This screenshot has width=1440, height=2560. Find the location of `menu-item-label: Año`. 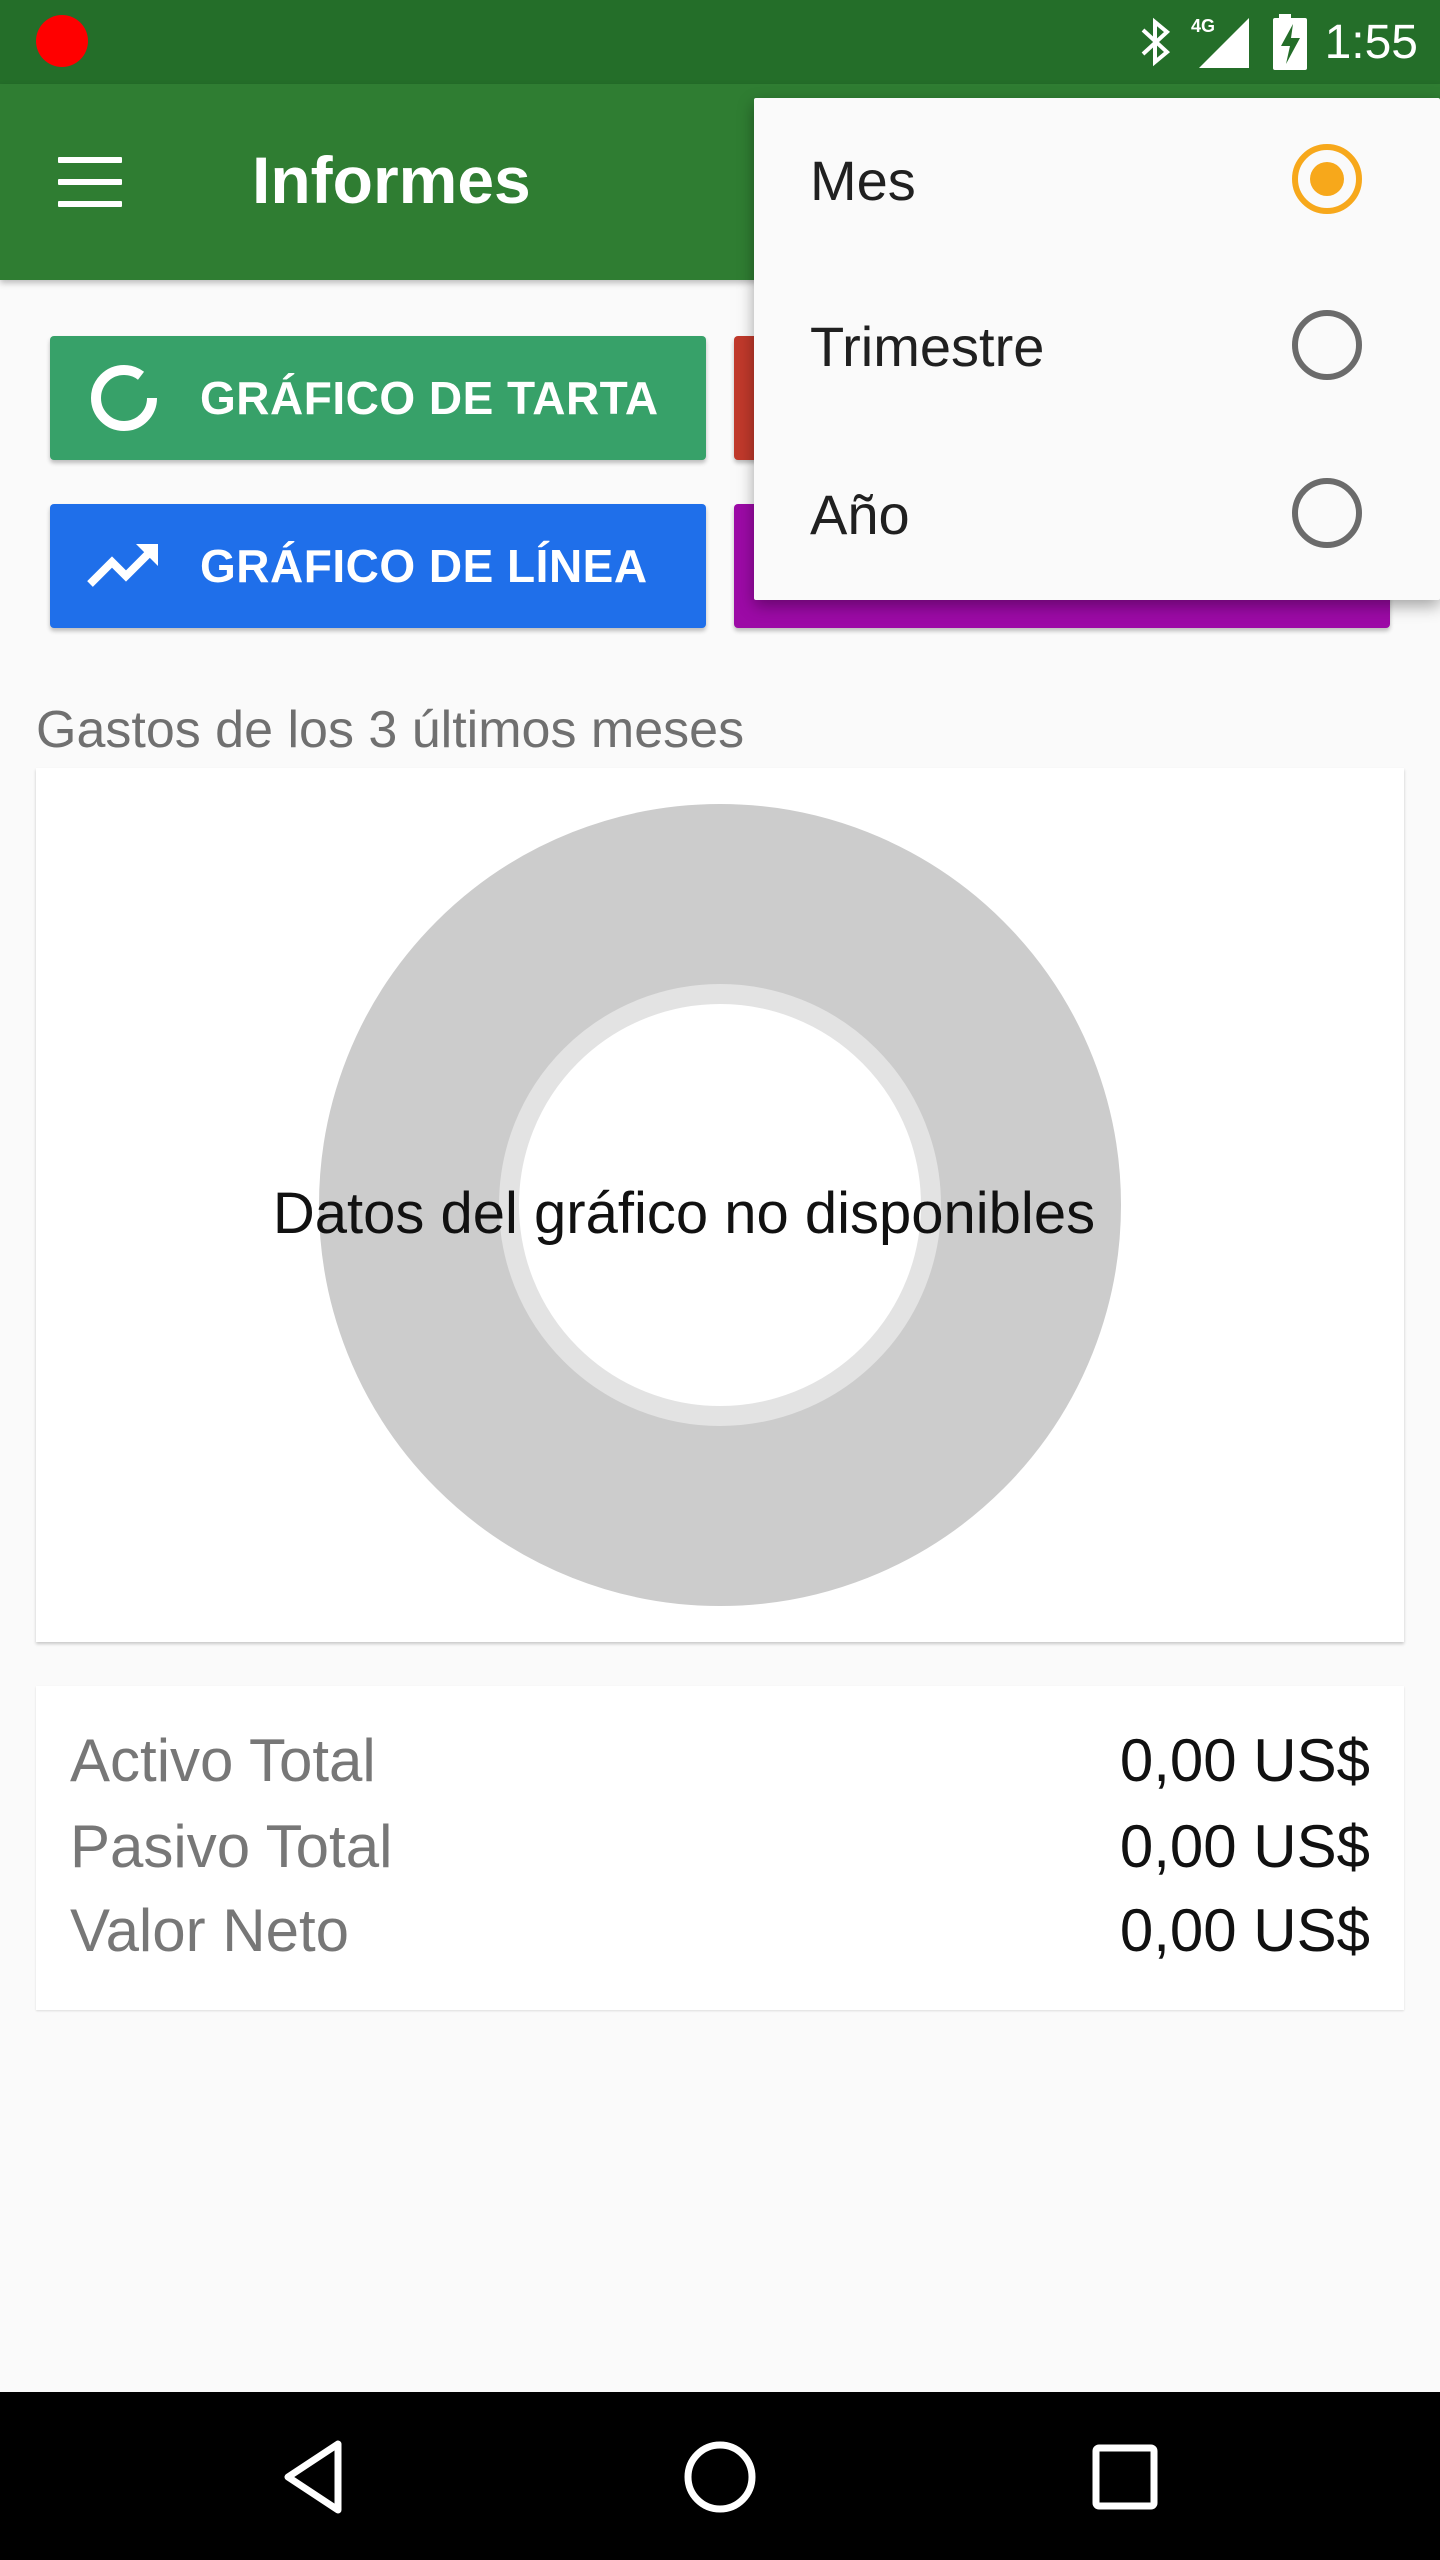

menu-item-label: Año is located at coordinates (860, 514).